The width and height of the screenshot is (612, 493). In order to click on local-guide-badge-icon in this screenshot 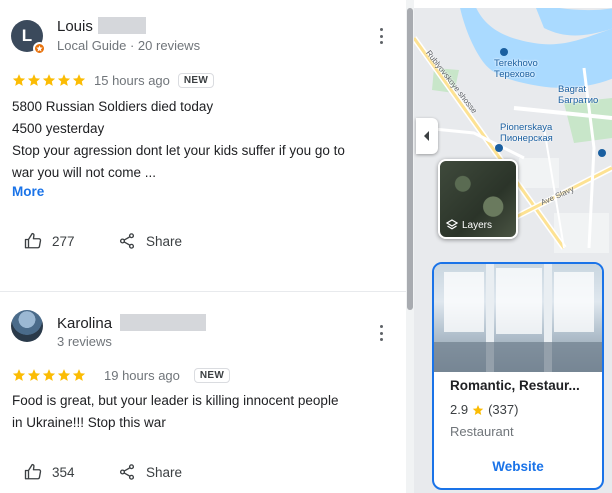, I will do `click(39, 48)`.